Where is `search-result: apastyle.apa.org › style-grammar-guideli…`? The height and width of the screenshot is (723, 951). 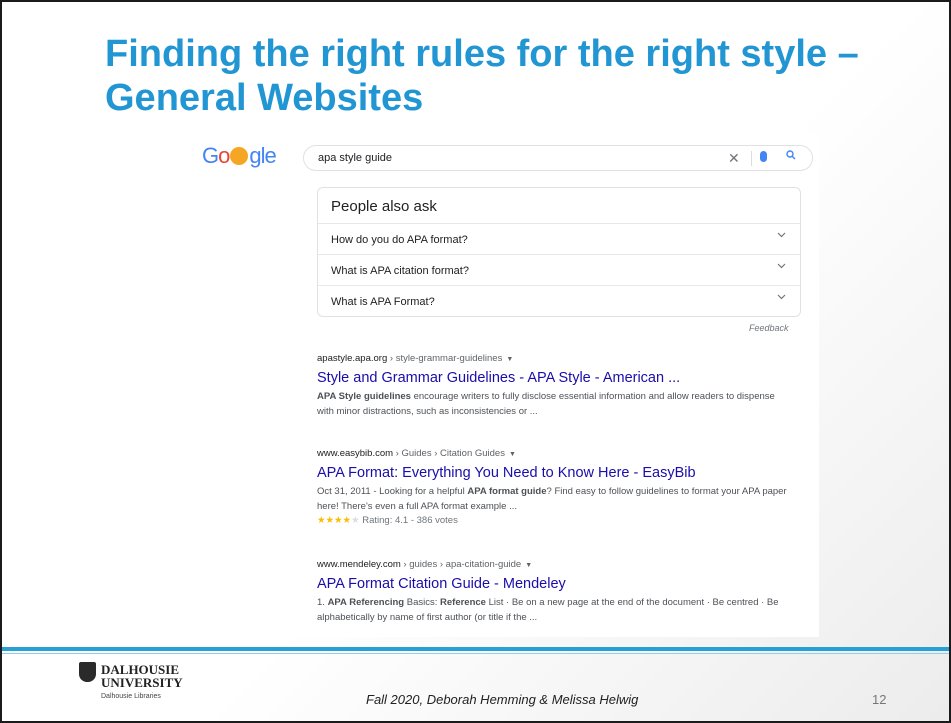 search-result: apastyle.apa.org › style-grammar-guideli… is located at coordinates (552, 386).